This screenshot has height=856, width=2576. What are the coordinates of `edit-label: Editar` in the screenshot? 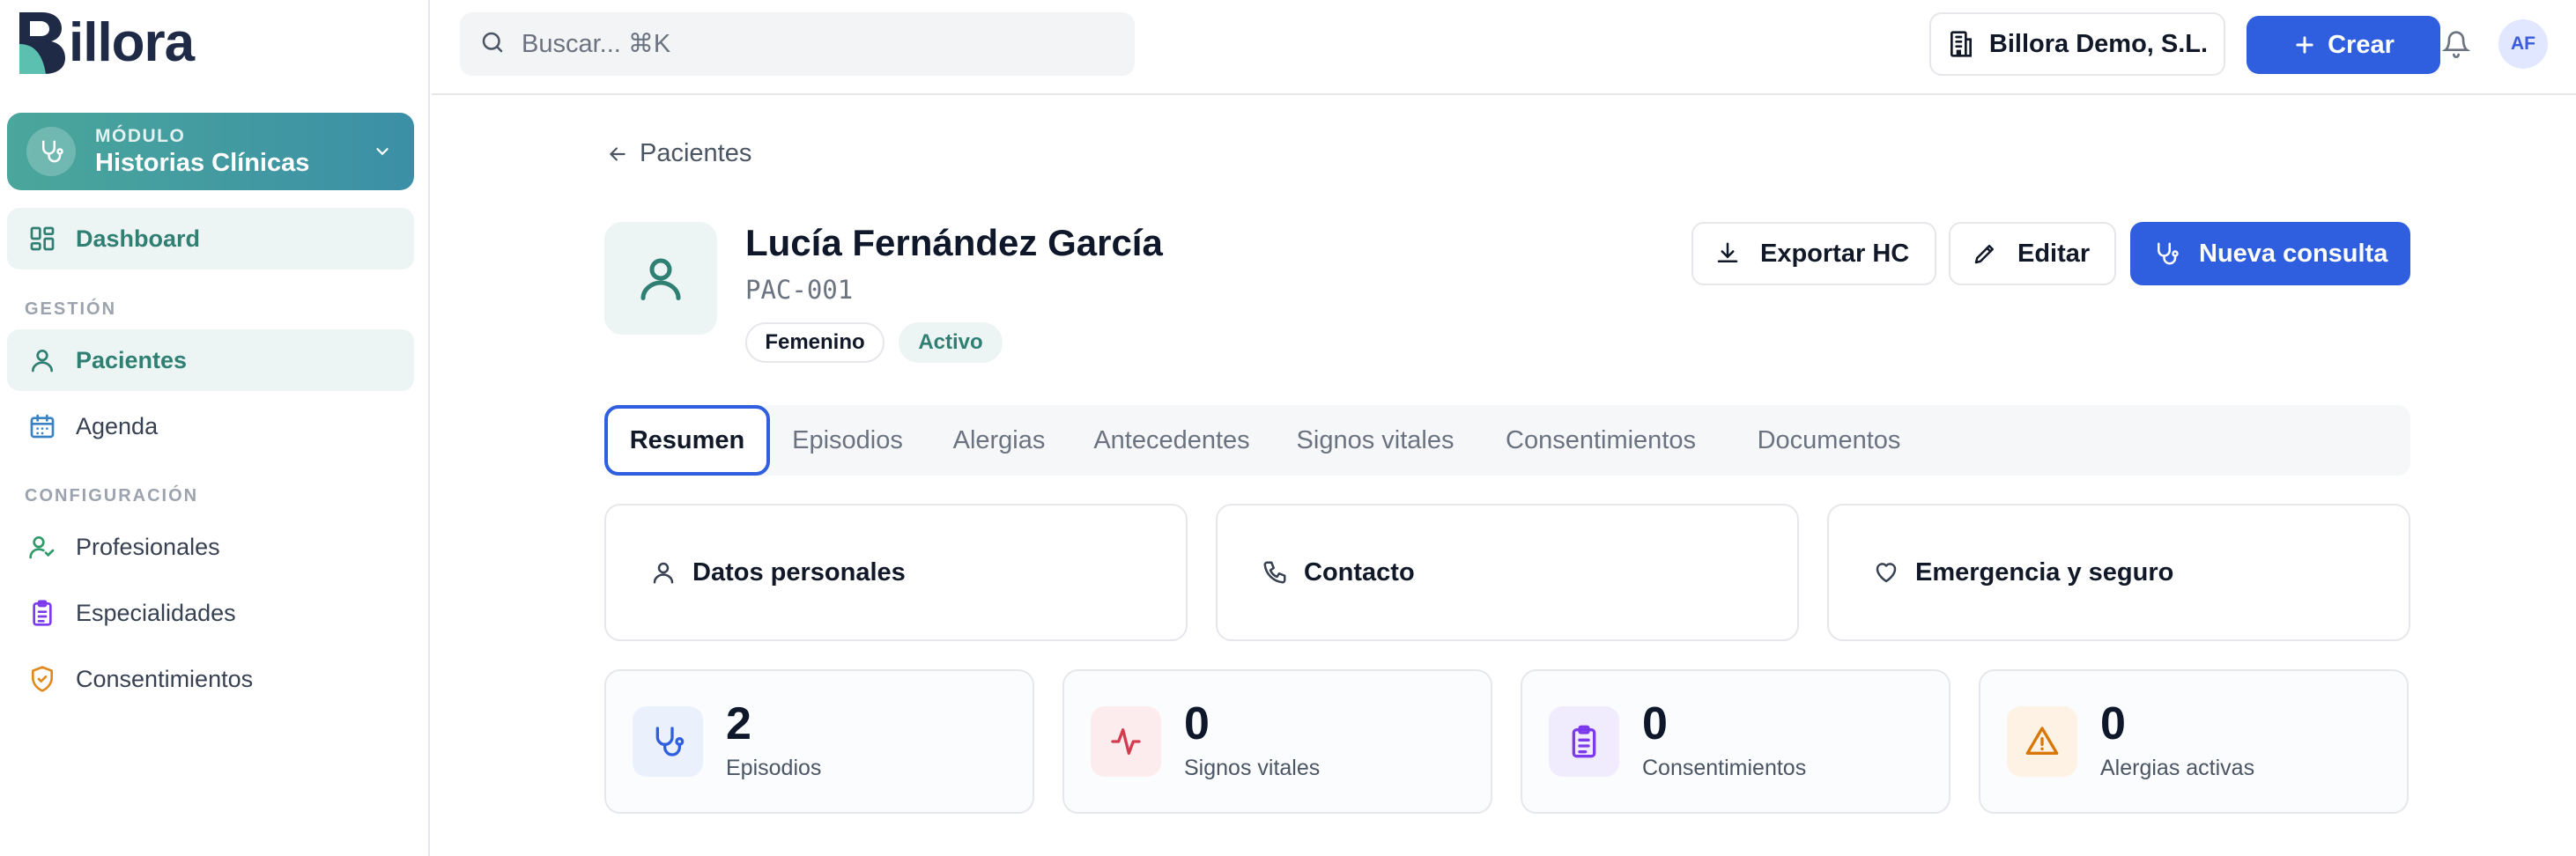 It's located at (2054, 254).